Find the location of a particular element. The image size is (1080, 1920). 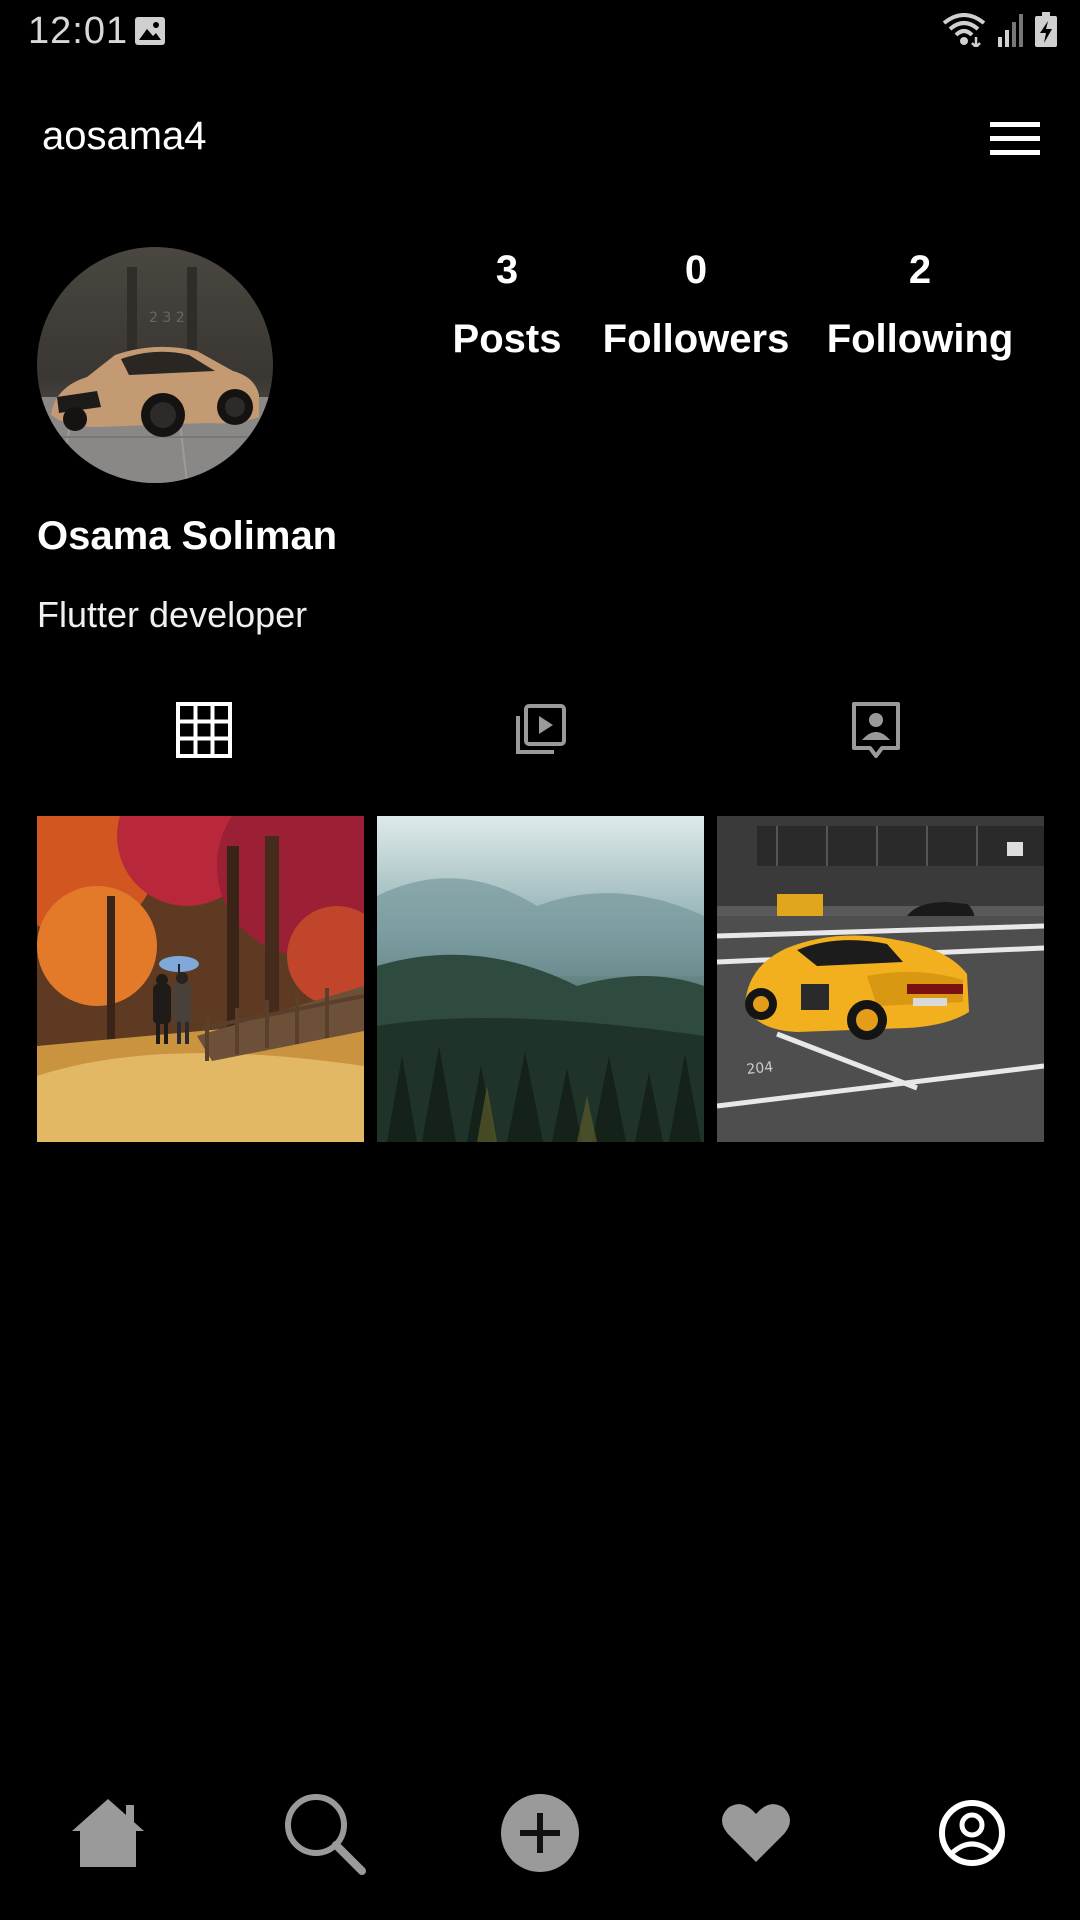

home-icon is located at coordinates (108, 1835).